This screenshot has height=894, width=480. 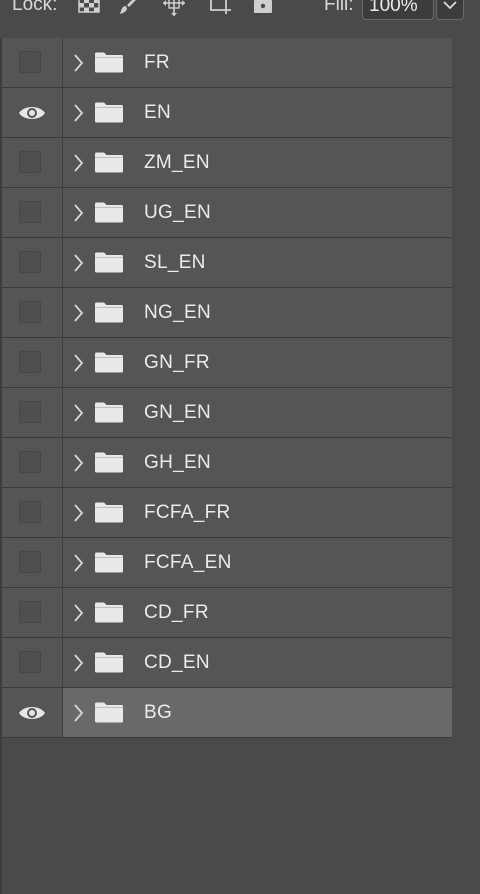 What do you see at coordinates (157, 62) in the screenshot?
I see `layer-name: FR` at bounding box center [157, 62].